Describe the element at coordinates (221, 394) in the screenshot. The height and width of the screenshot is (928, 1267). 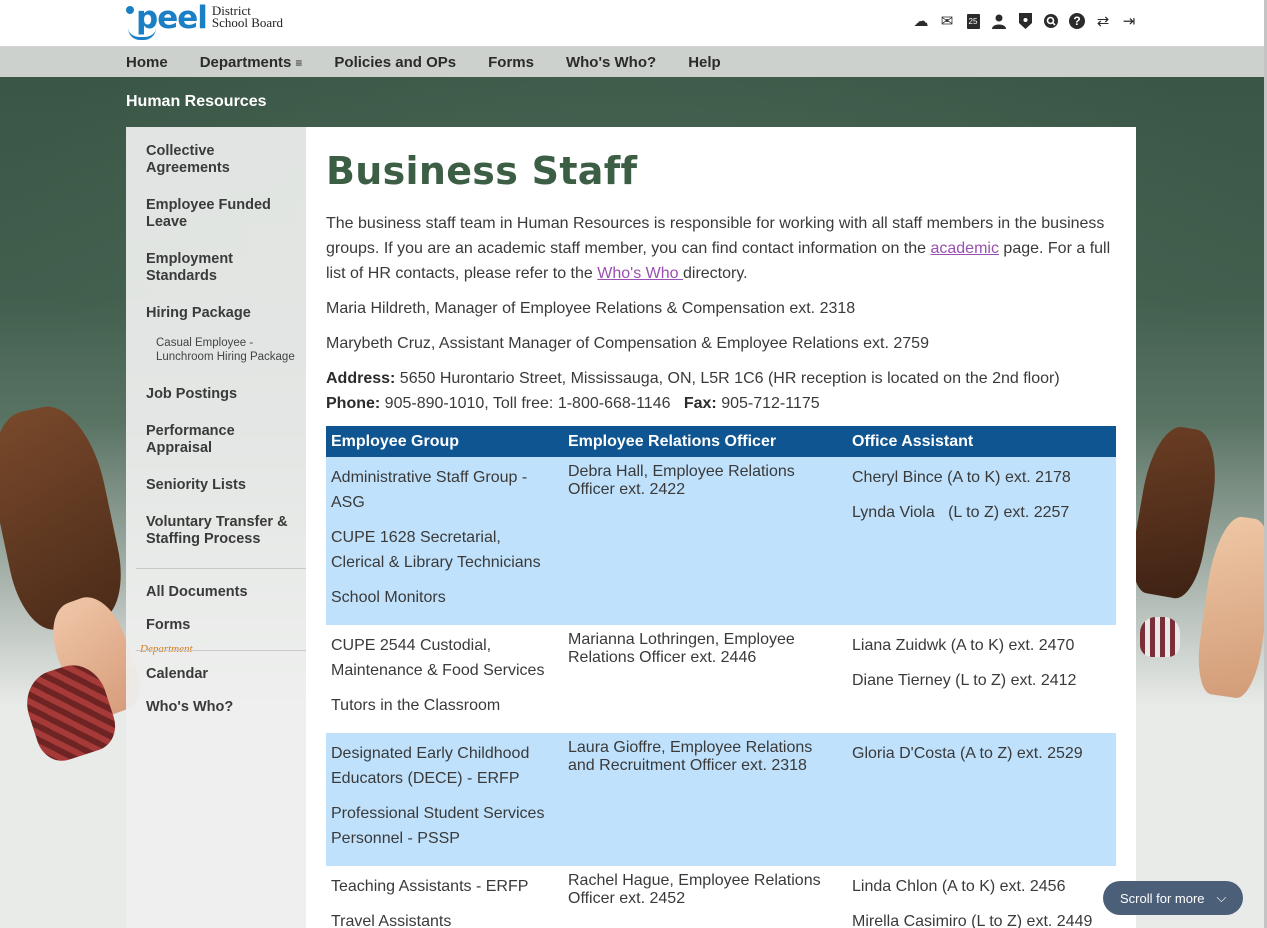
I see `sidebar-item-job-postings: Job Postings` at that location.